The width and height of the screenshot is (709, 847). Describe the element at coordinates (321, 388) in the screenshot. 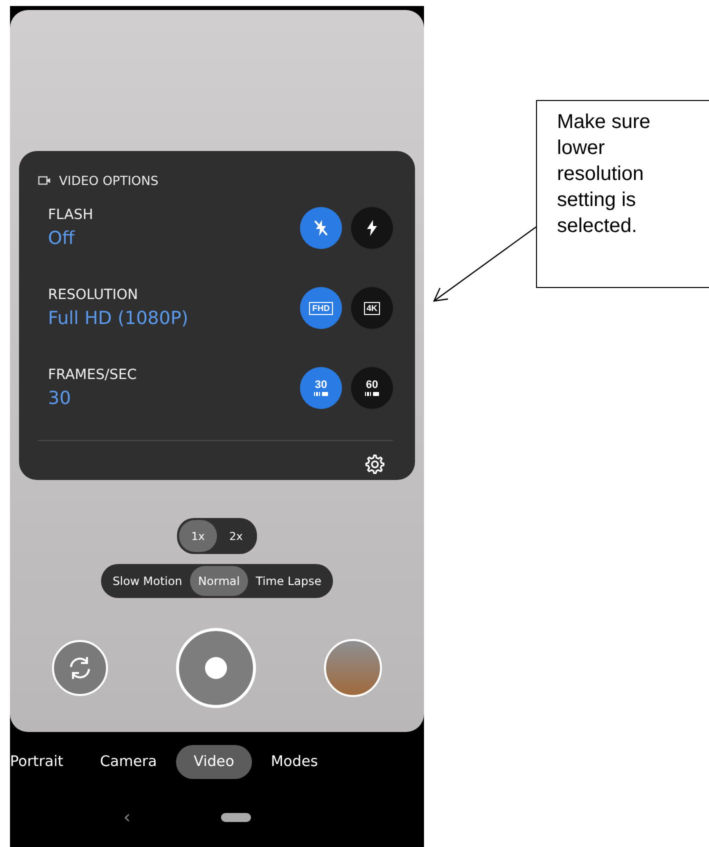

I see `frame-rate-button: 30` at that location.